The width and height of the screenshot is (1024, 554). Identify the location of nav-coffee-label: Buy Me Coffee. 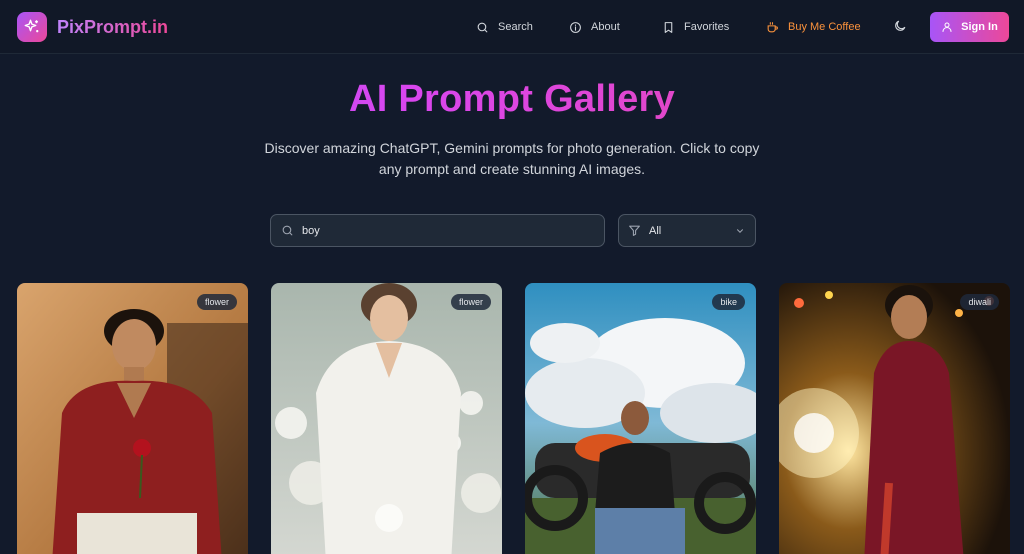
(824, 27).